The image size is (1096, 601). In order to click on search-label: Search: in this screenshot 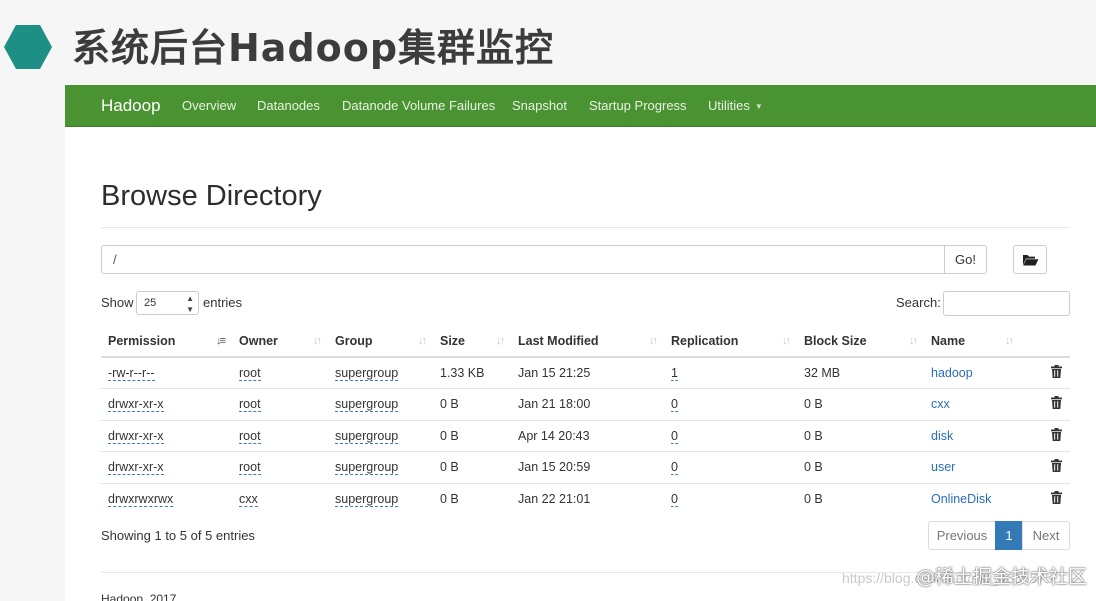, I will do `click(918, 302)`.